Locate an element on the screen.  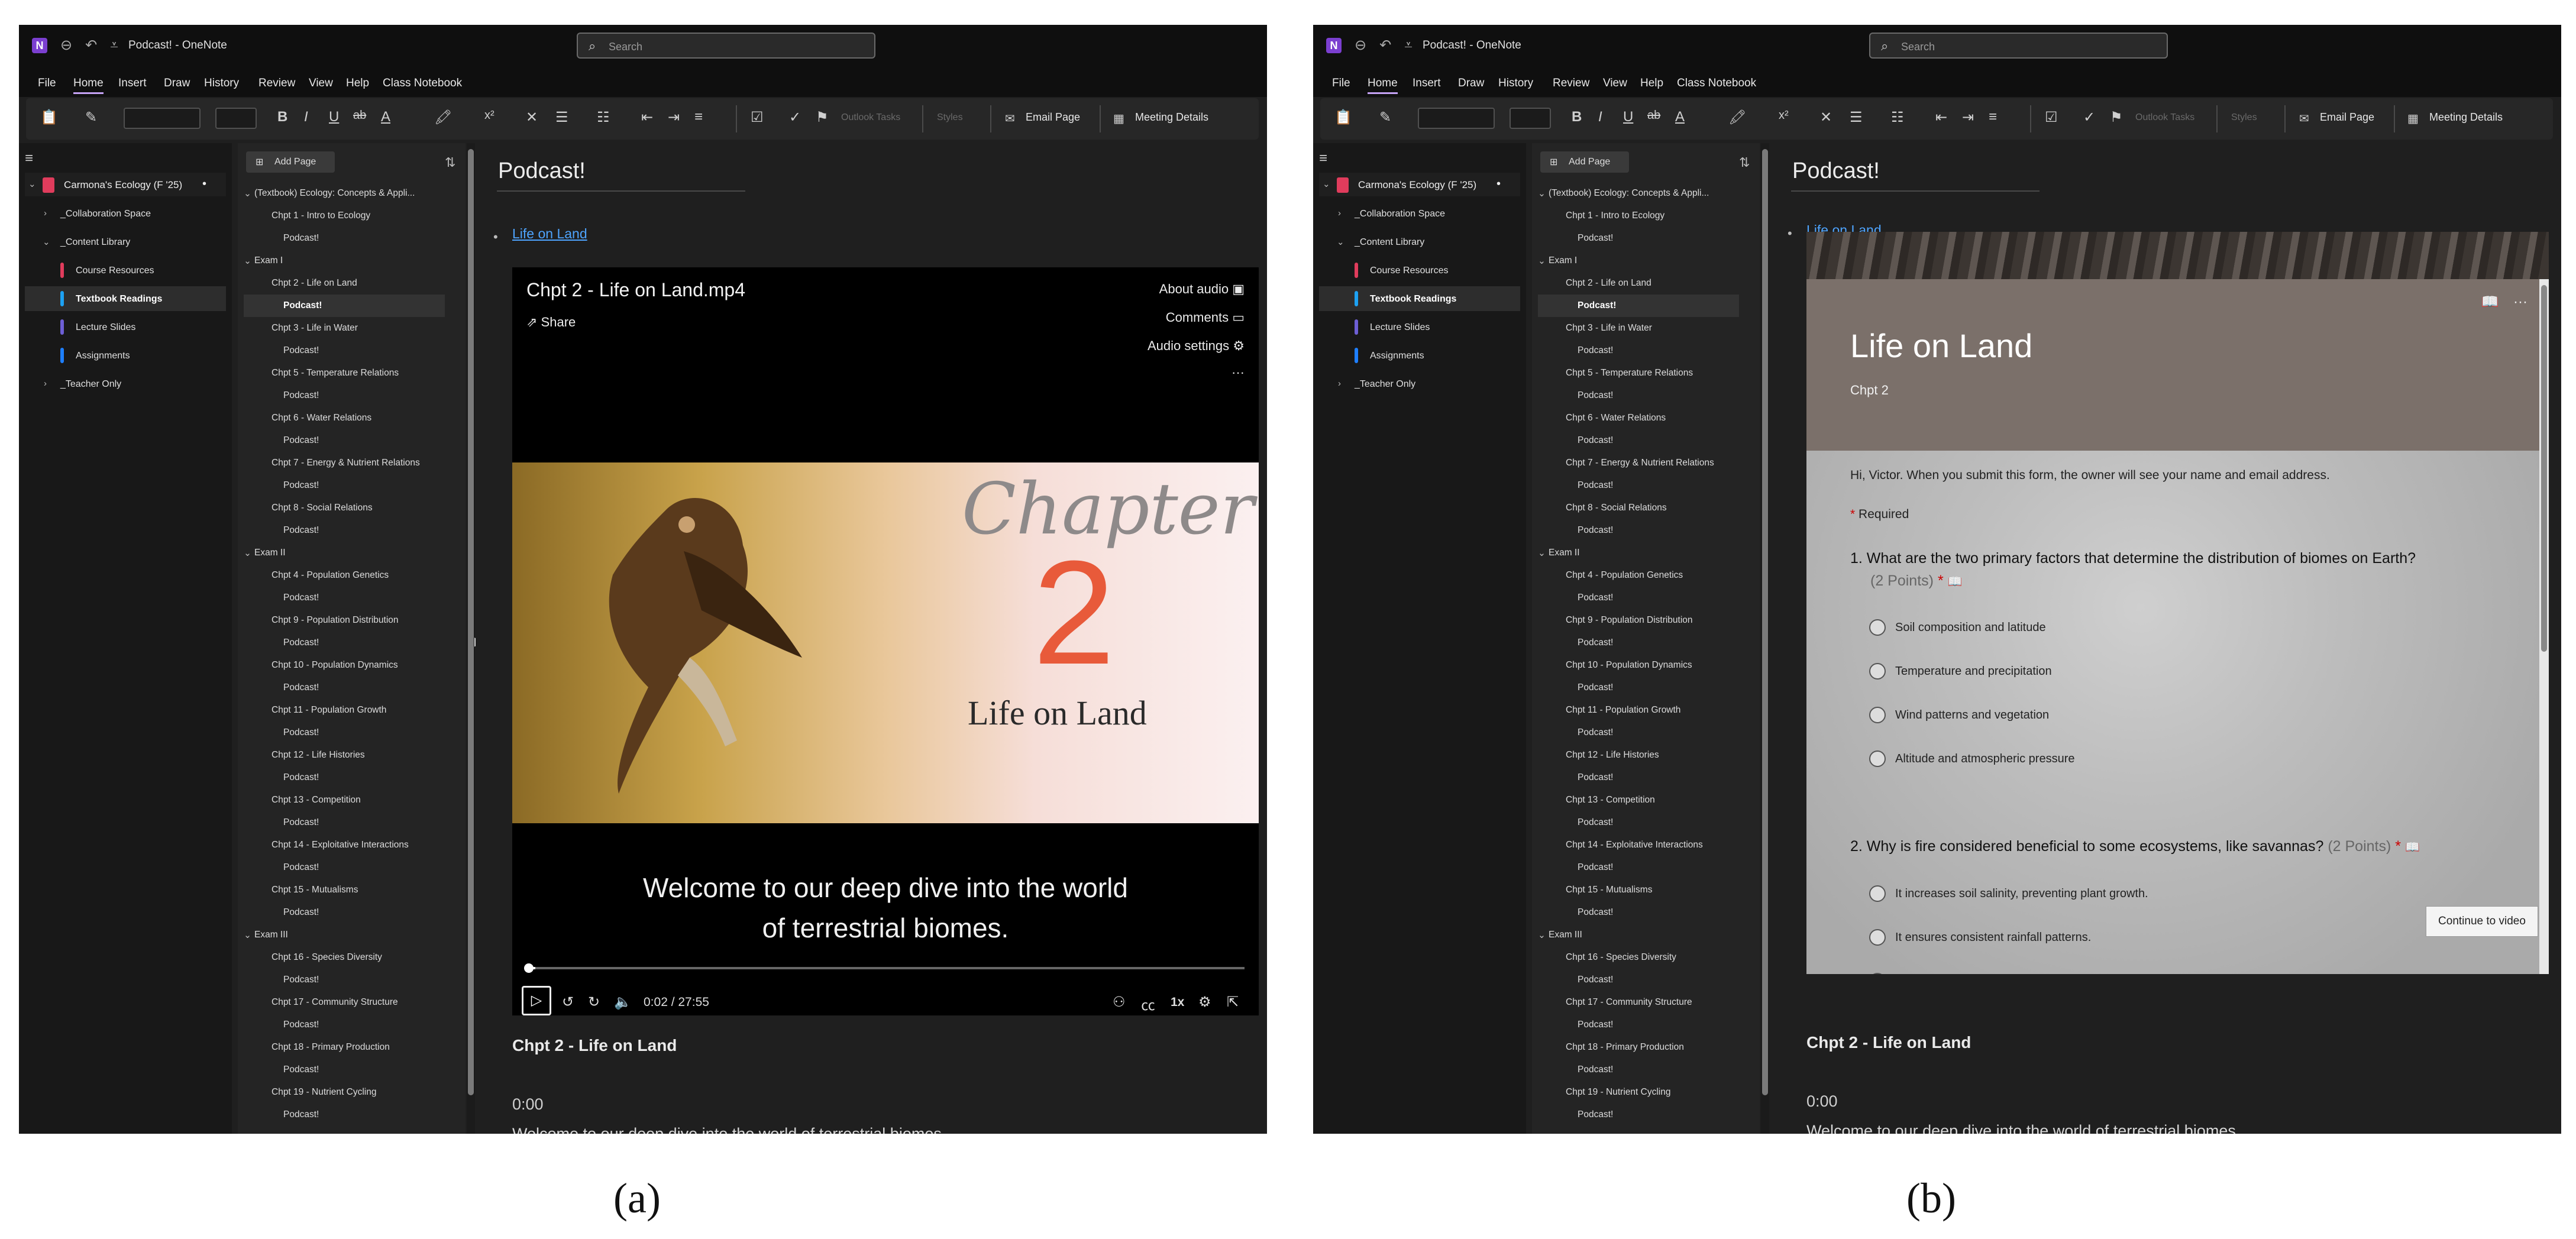
page-group: ⌄ Exam II is located at coordinates (1638, 553).